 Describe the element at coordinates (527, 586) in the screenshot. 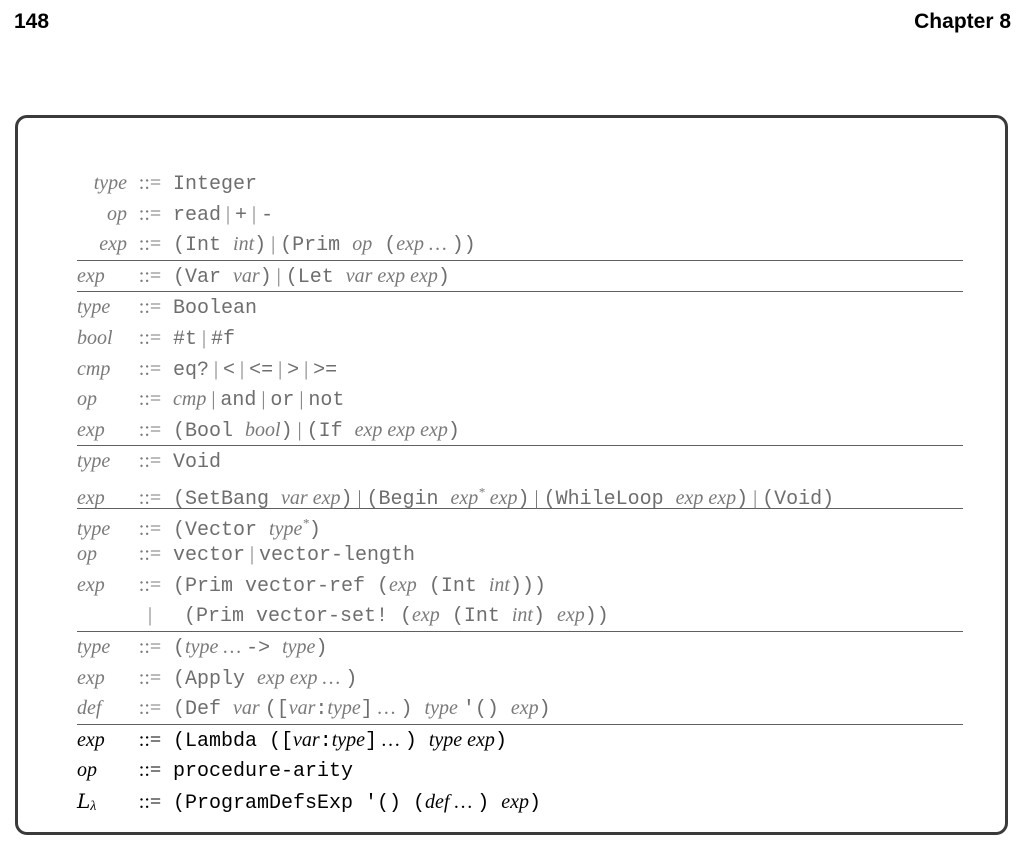

I see `terminal-token: )))` at that location.